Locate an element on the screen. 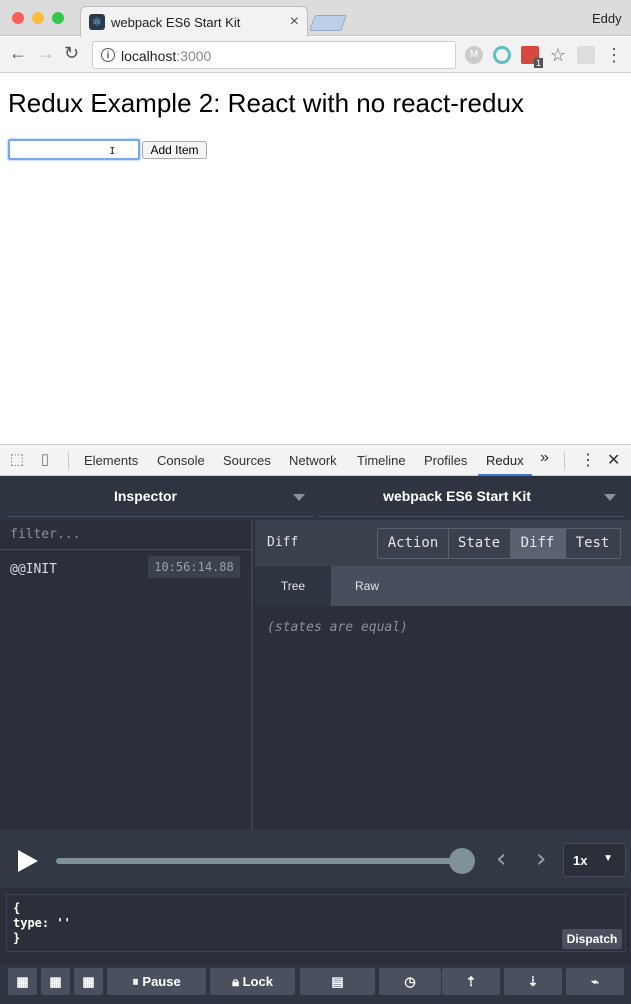 The height and width of the screenshot is (1004, 631). diff-subtabs: Tree Raw is located at coordinates (443, 586).